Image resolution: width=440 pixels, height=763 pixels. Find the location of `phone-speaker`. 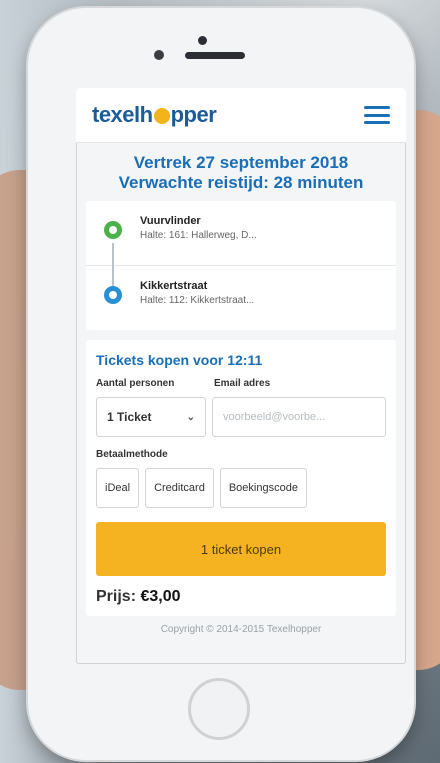

phone-speaker is located at coordinates (215, 55).